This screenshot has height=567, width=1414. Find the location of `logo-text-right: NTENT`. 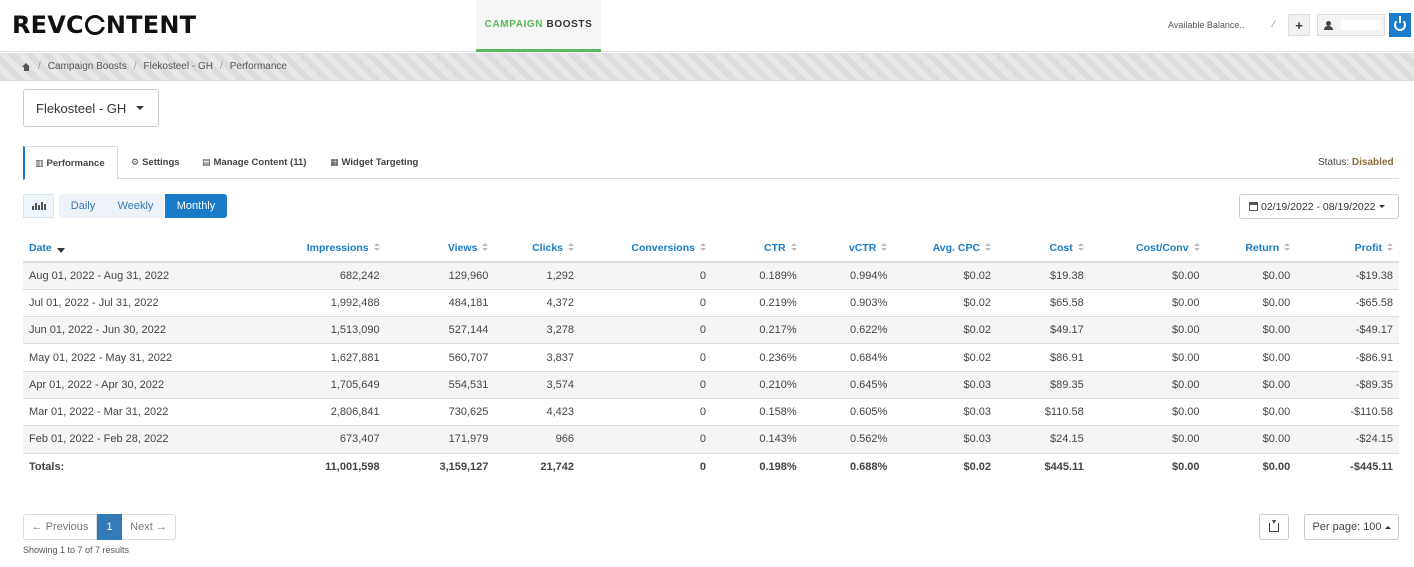

logo-text-right: NTENT is located at coordinates (151, 25).